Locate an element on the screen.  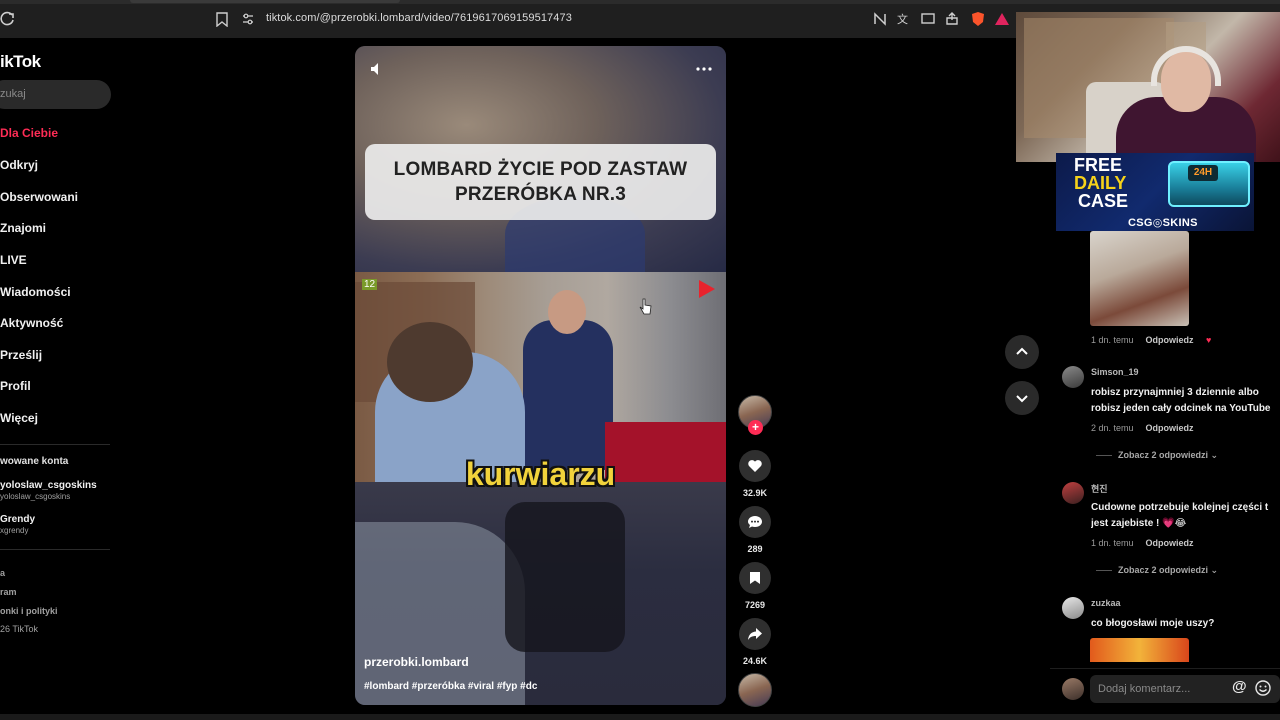
svg-text: 文 is located at coordinates (902, 19).